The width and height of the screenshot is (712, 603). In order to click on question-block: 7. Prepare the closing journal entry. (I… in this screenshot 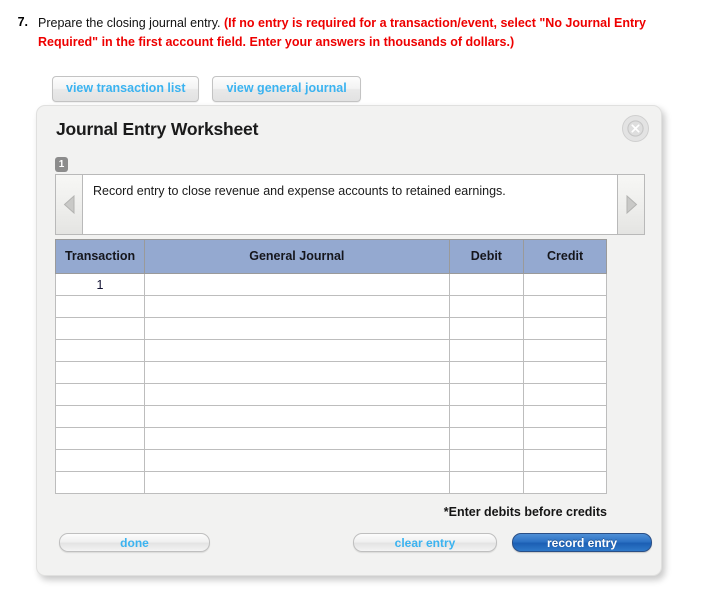, I will do `click(350, 33)`.